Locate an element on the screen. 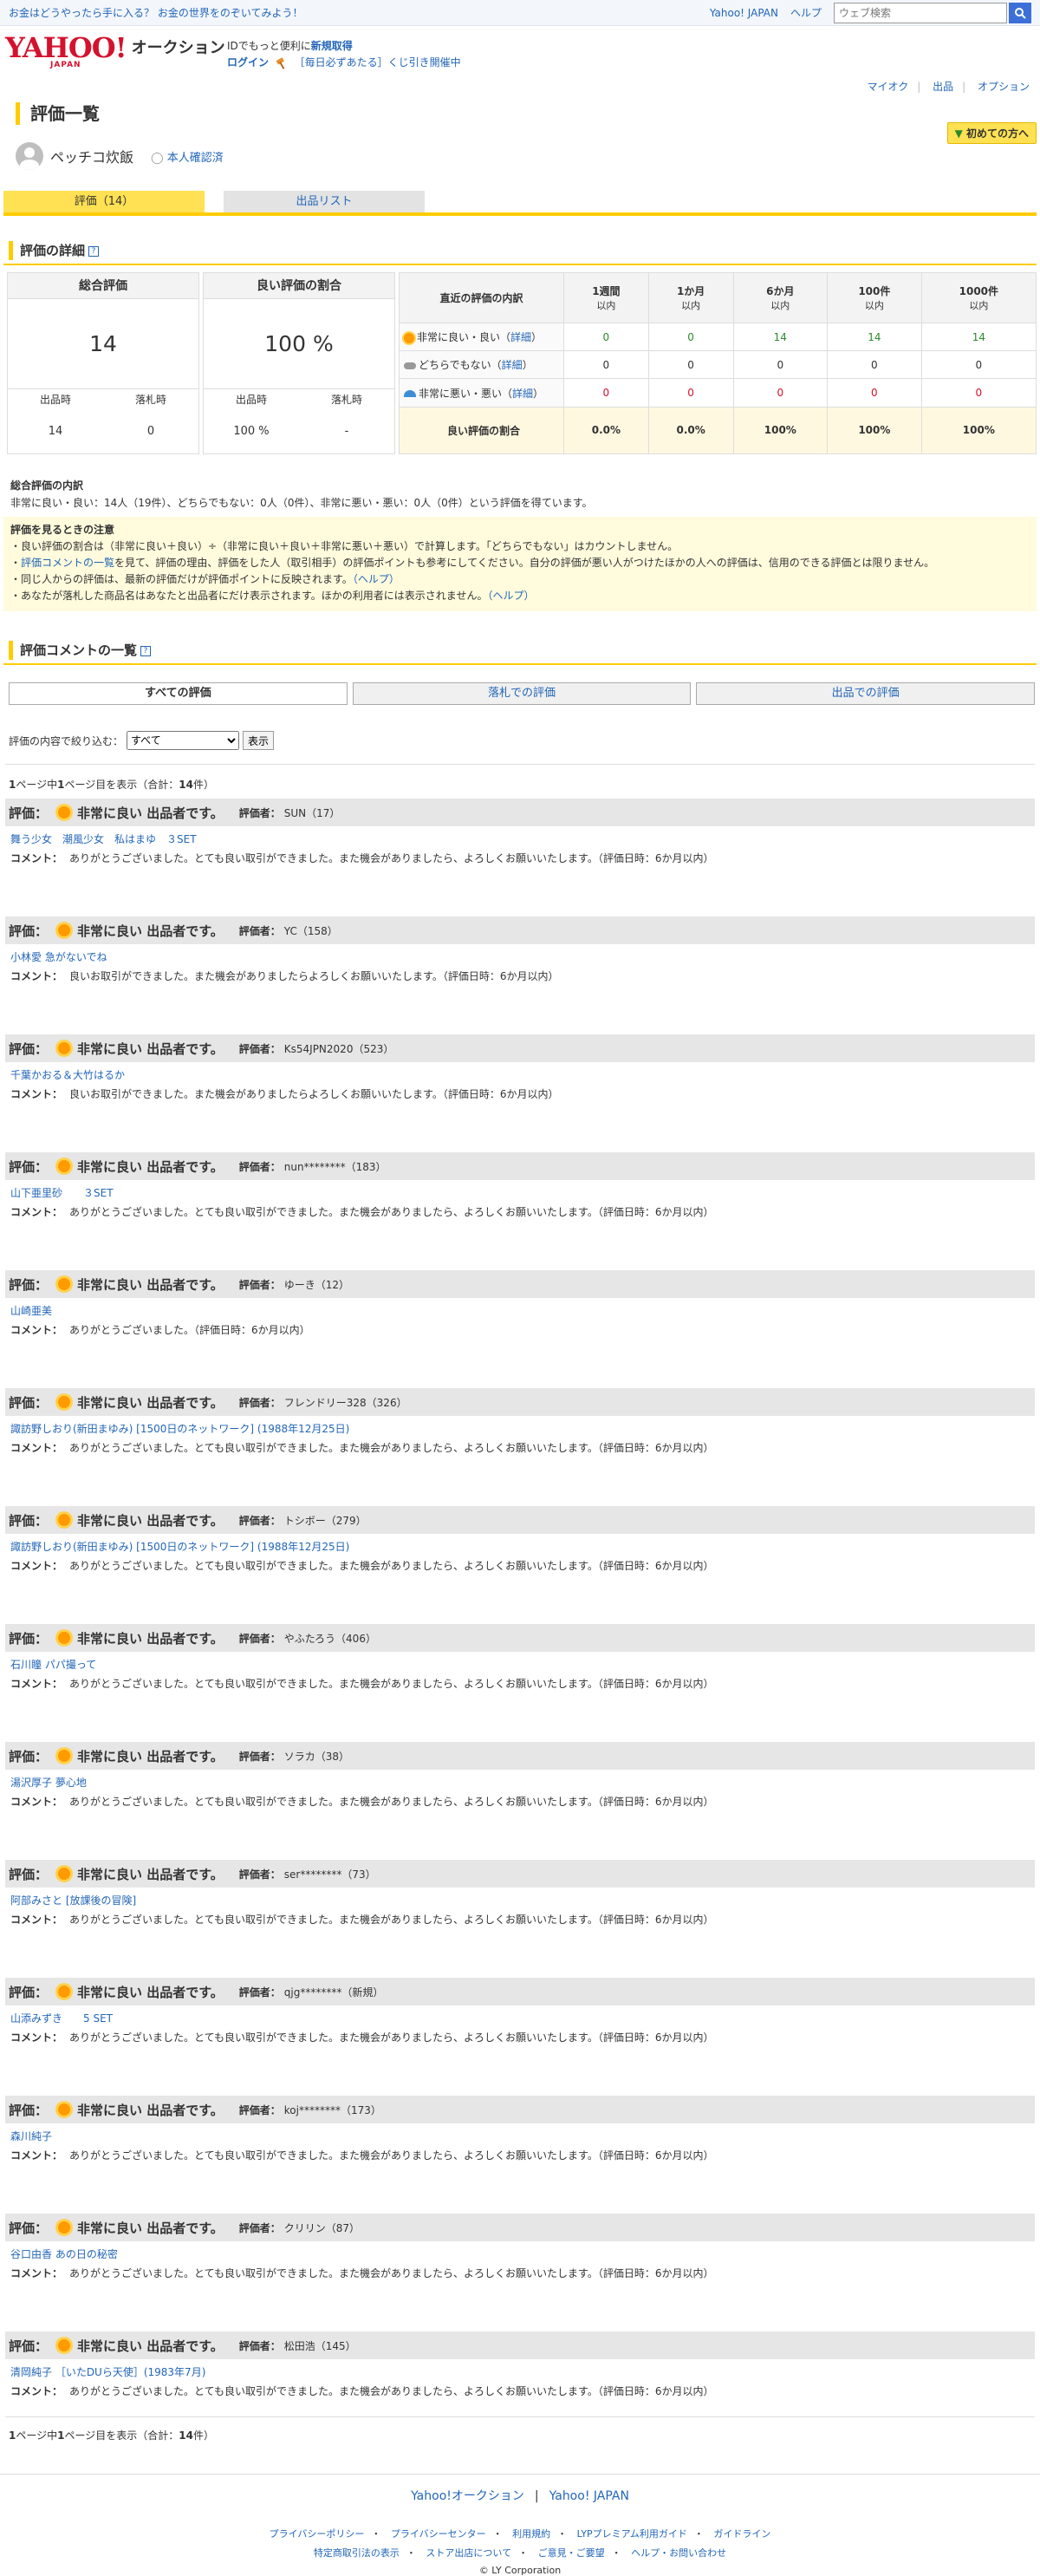  rater-name: Ks54JPN2020（523） is located at coordinates (339, 1048).